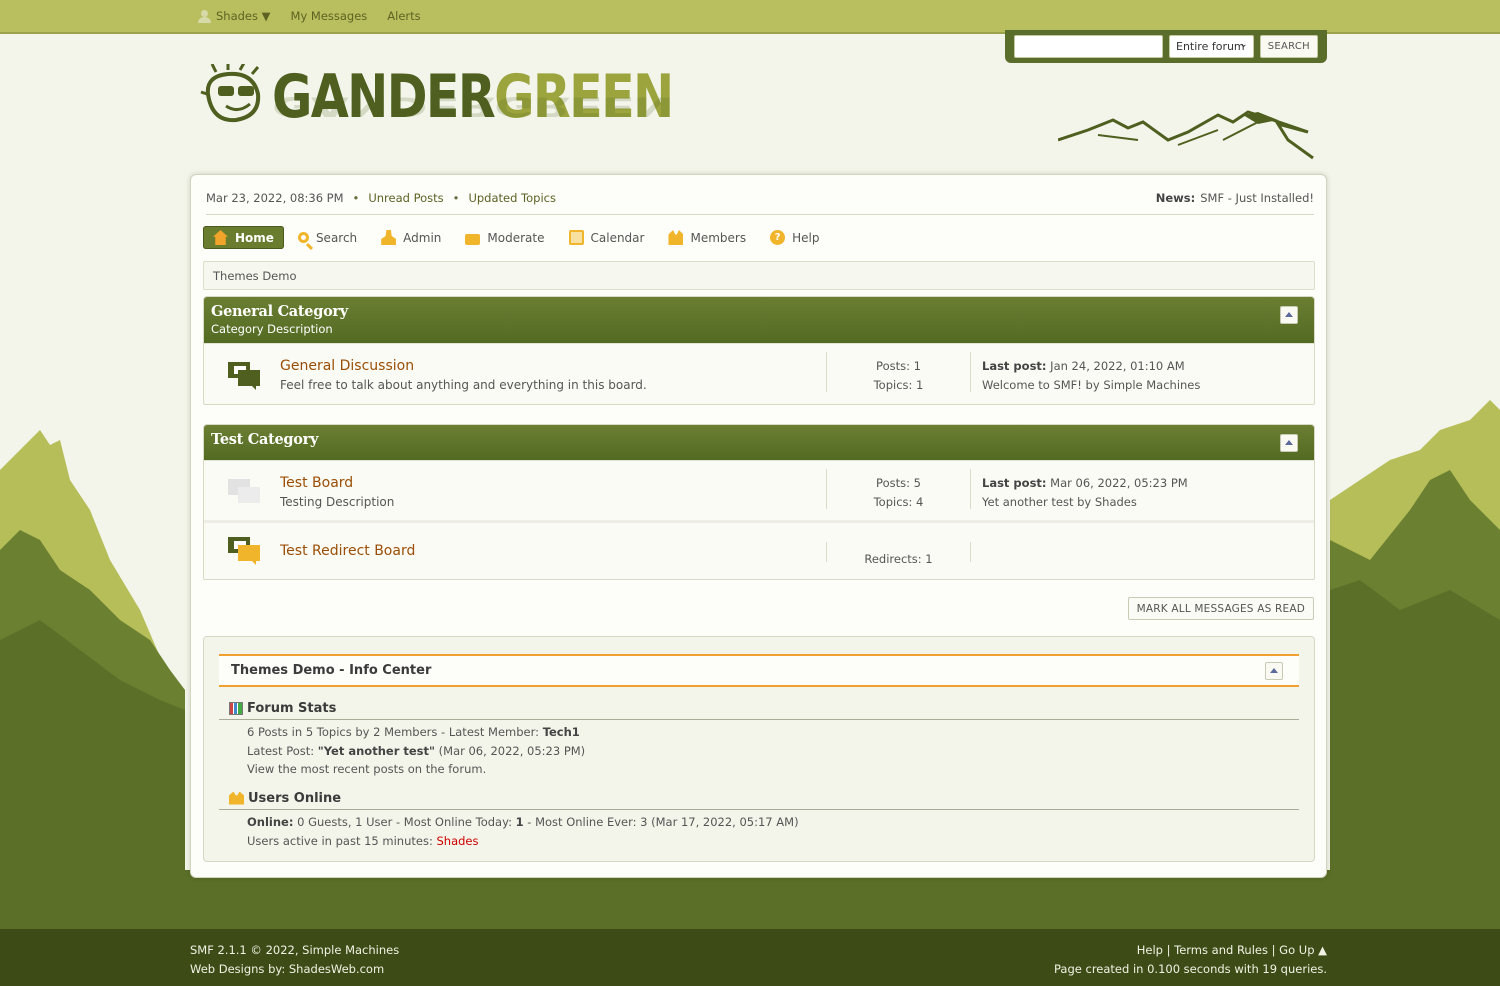 This screenshot has height=986, width=1500. I want to click on board-off-icon, so click(244, 491).